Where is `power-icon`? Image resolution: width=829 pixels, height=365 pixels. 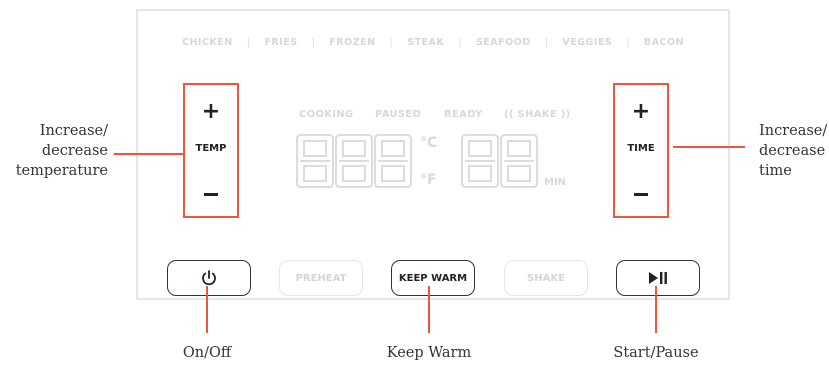 power-icon is located at coordinates (209, 278).